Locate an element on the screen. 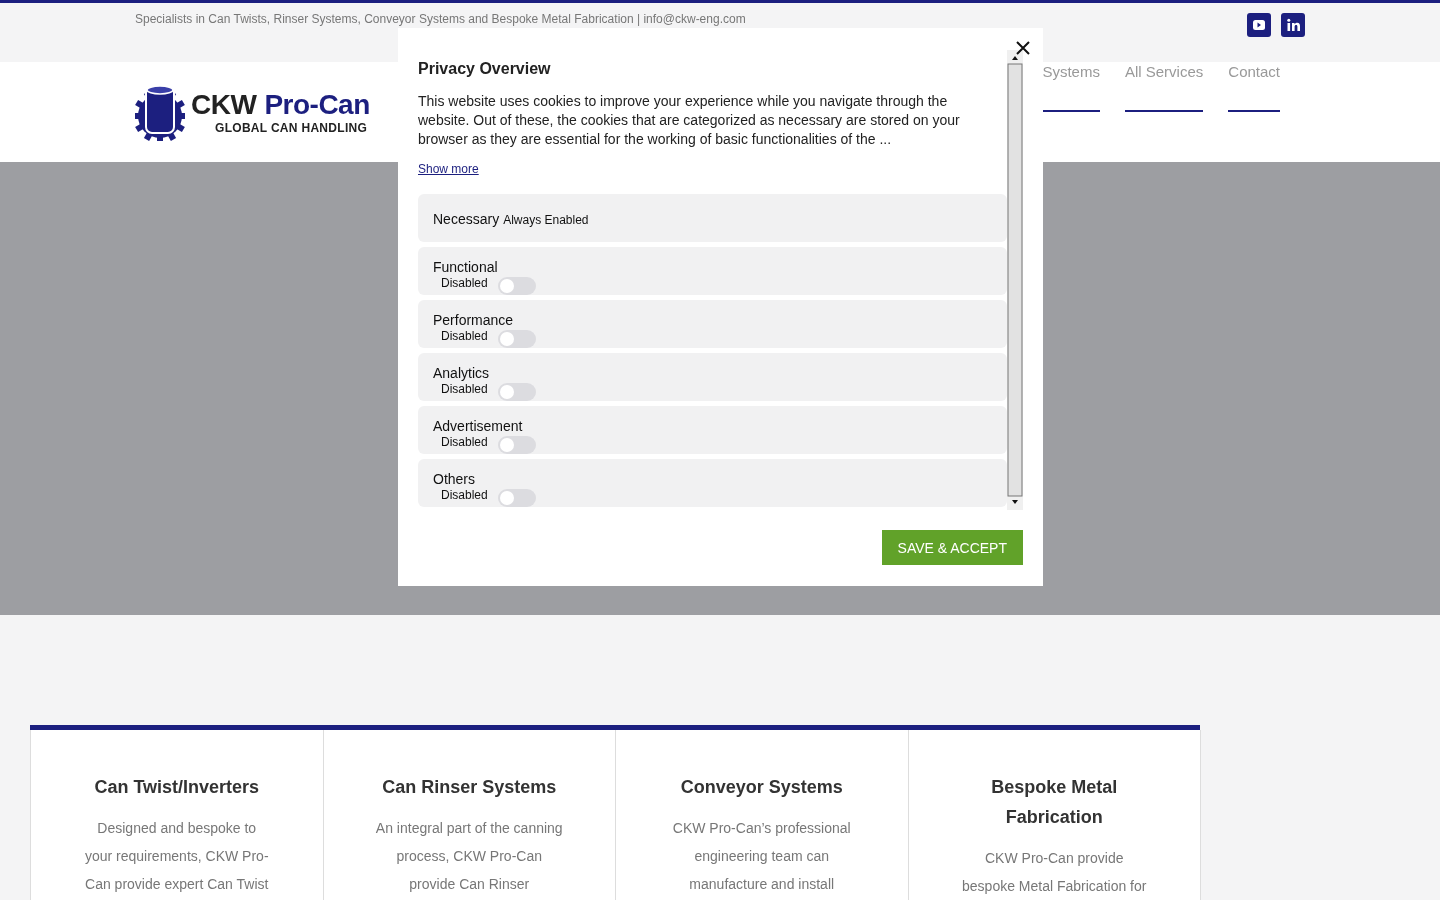  can-gear-icon is located at coordinates (160, 112).